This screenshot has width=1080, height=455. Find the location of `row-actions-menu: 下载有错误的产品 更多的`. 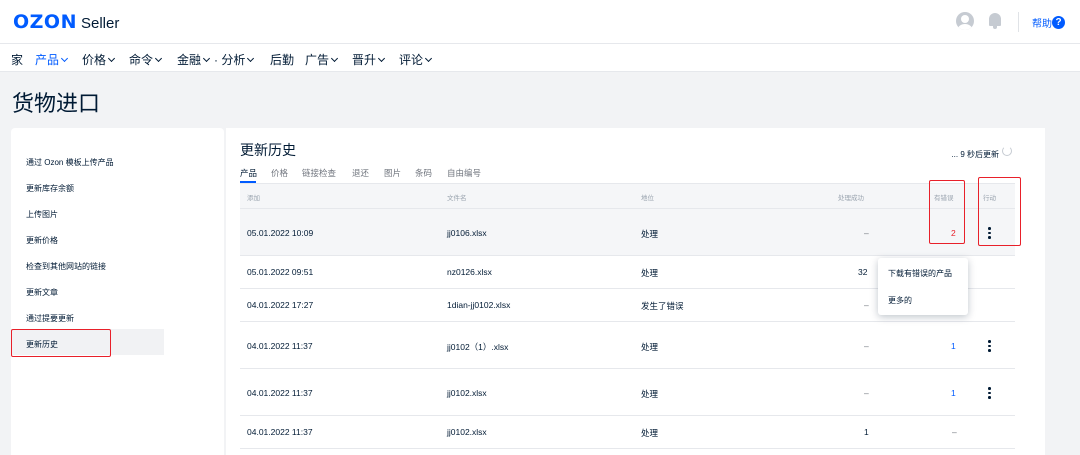

row-actions-menu: 下载有错误的产品 更多的 is located at coordinates (923, 286).